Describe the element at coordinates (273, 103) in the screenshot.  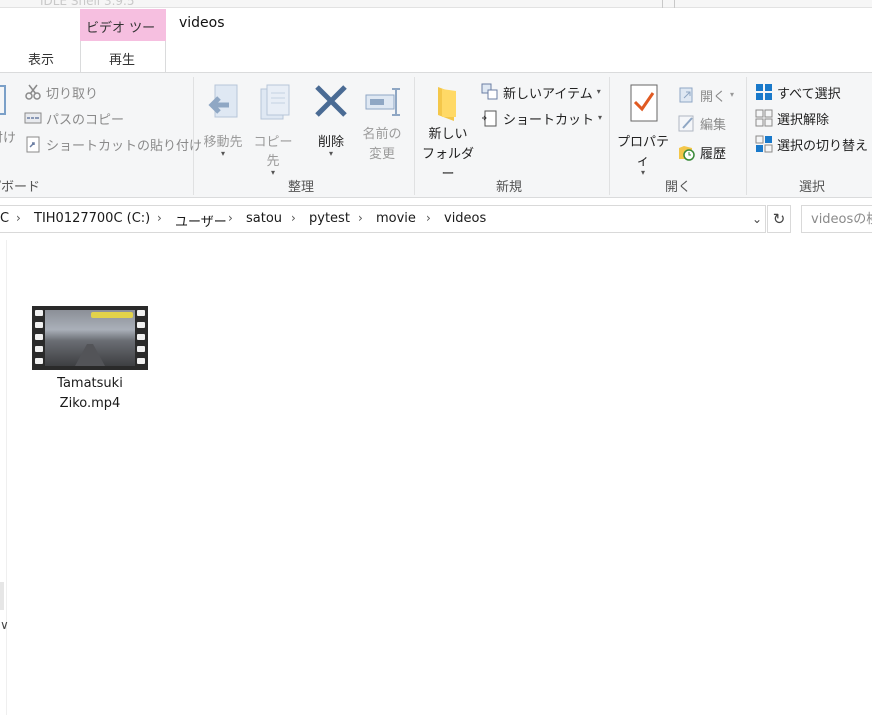
I see `copy-to-icon` at that location.